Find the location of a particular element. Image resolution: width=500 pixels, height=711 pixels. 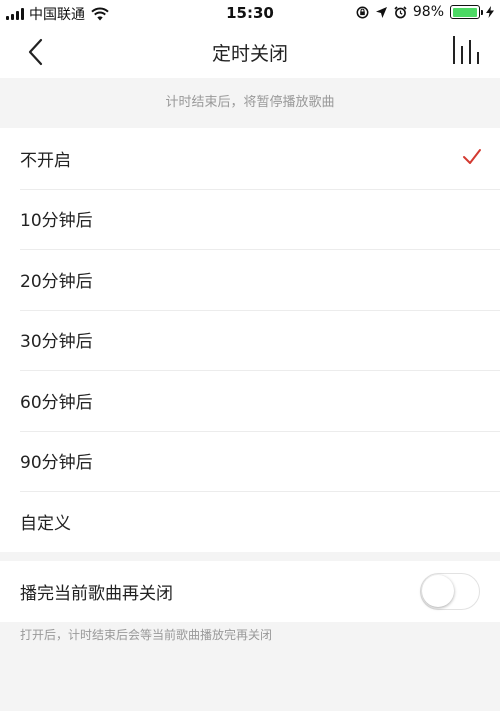

battery-fill is located at coordinates (464, 12).